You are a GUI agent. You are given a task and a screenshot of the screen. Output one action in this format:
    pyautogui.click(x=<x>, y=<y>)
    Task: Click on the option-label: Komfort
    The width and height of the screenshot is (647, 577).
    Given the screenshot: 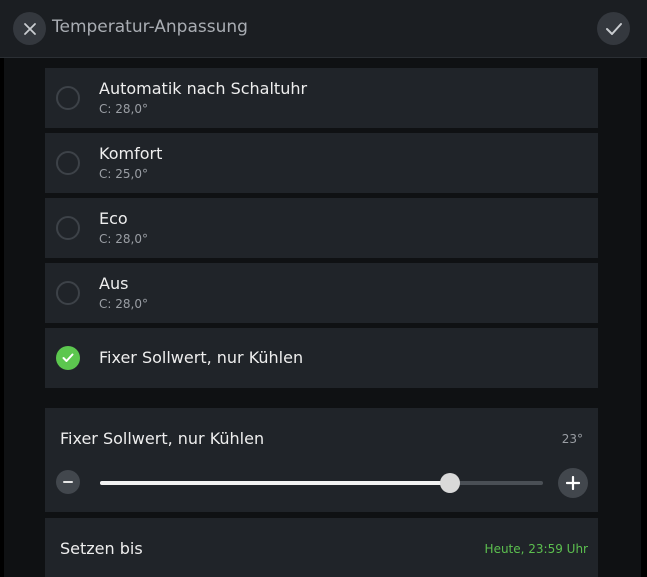 What is the action you would take?
    pyautogui.click(x=131, y=153)
    